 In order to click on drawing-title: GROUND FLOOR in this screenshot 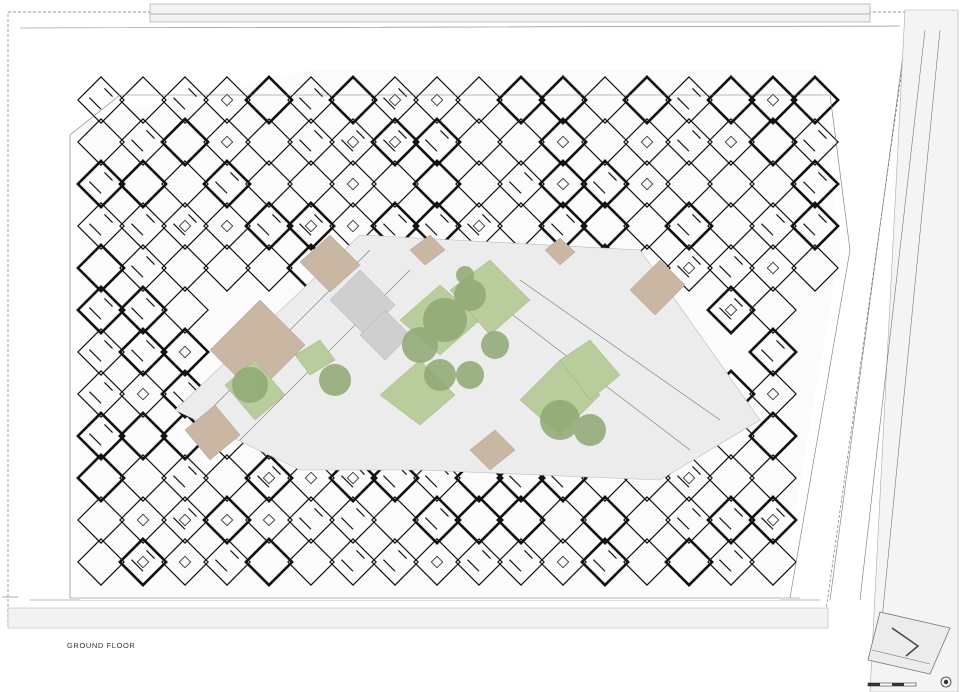, I will do `click(101, 645)`.